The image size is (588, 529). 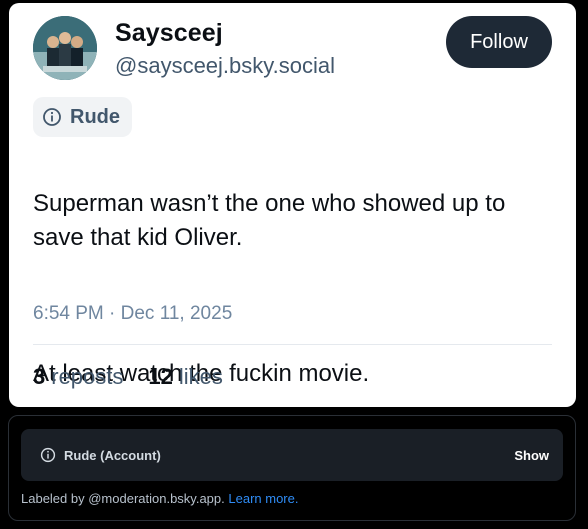 What do you see at coordinates (292, 344) in the screenshot?
I see `divider` at bounding box center [292, 344].